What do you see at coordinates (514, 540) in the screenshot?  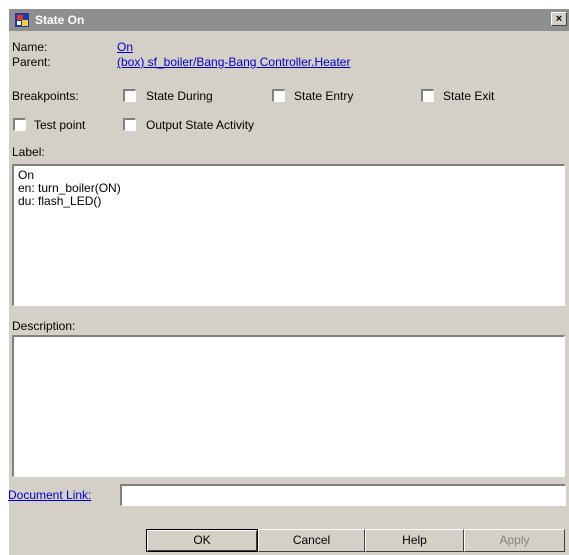 I see `apply-button: Apply` at bounding box center [514, 540].